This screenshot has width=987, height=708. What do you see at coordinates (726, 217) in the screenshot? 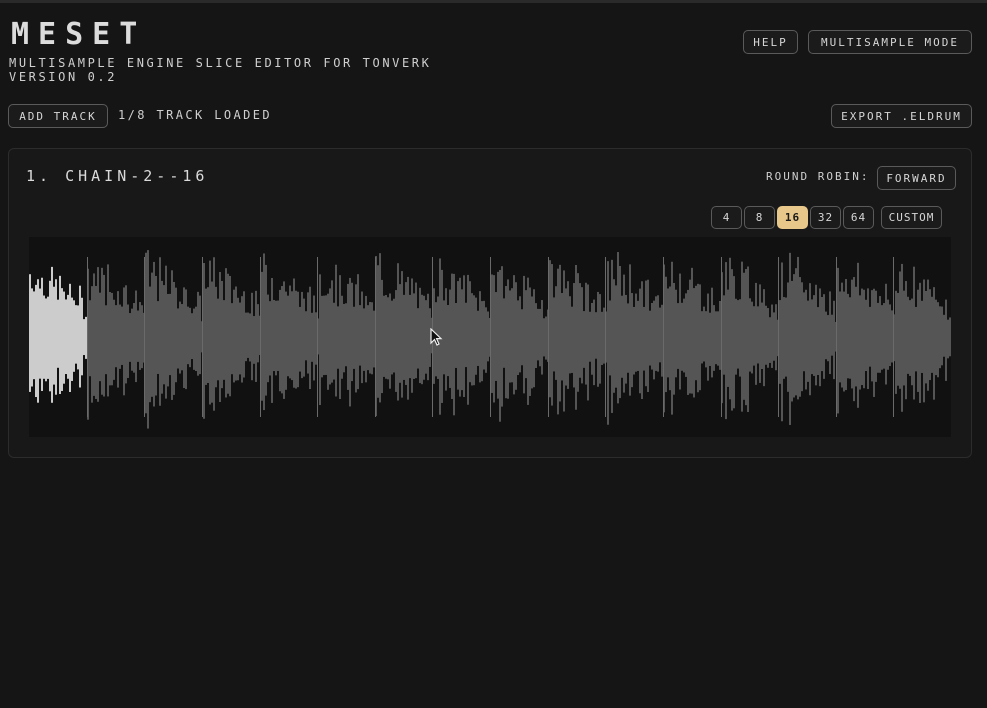
I see `slice-count-4-button: 4` at bounding box center [726, 217].